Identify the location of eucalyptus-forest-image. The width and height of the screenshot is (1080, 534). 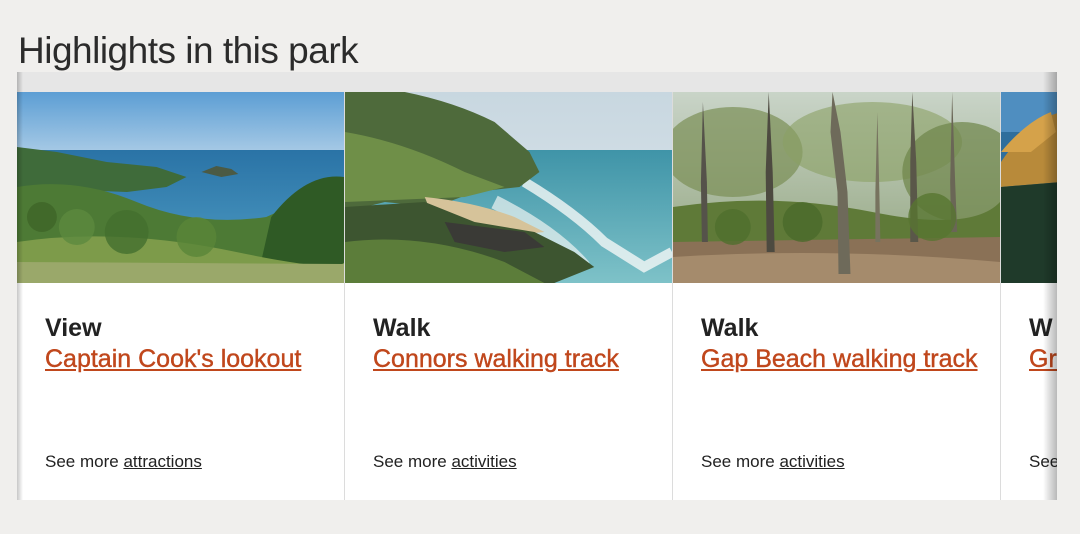
(836, 187).